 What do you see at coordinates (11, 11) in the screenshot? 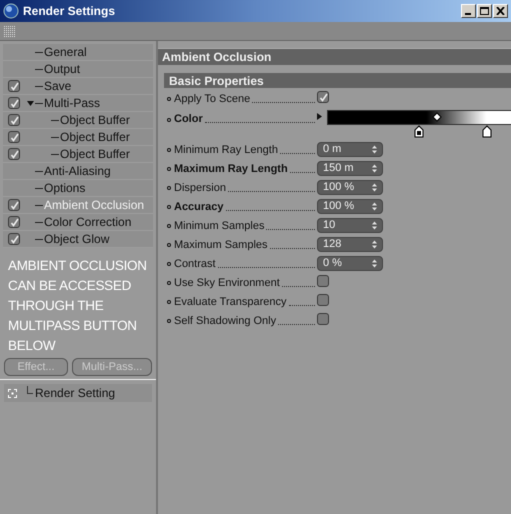
I see `app-icon` at bounding box center [11, 11].